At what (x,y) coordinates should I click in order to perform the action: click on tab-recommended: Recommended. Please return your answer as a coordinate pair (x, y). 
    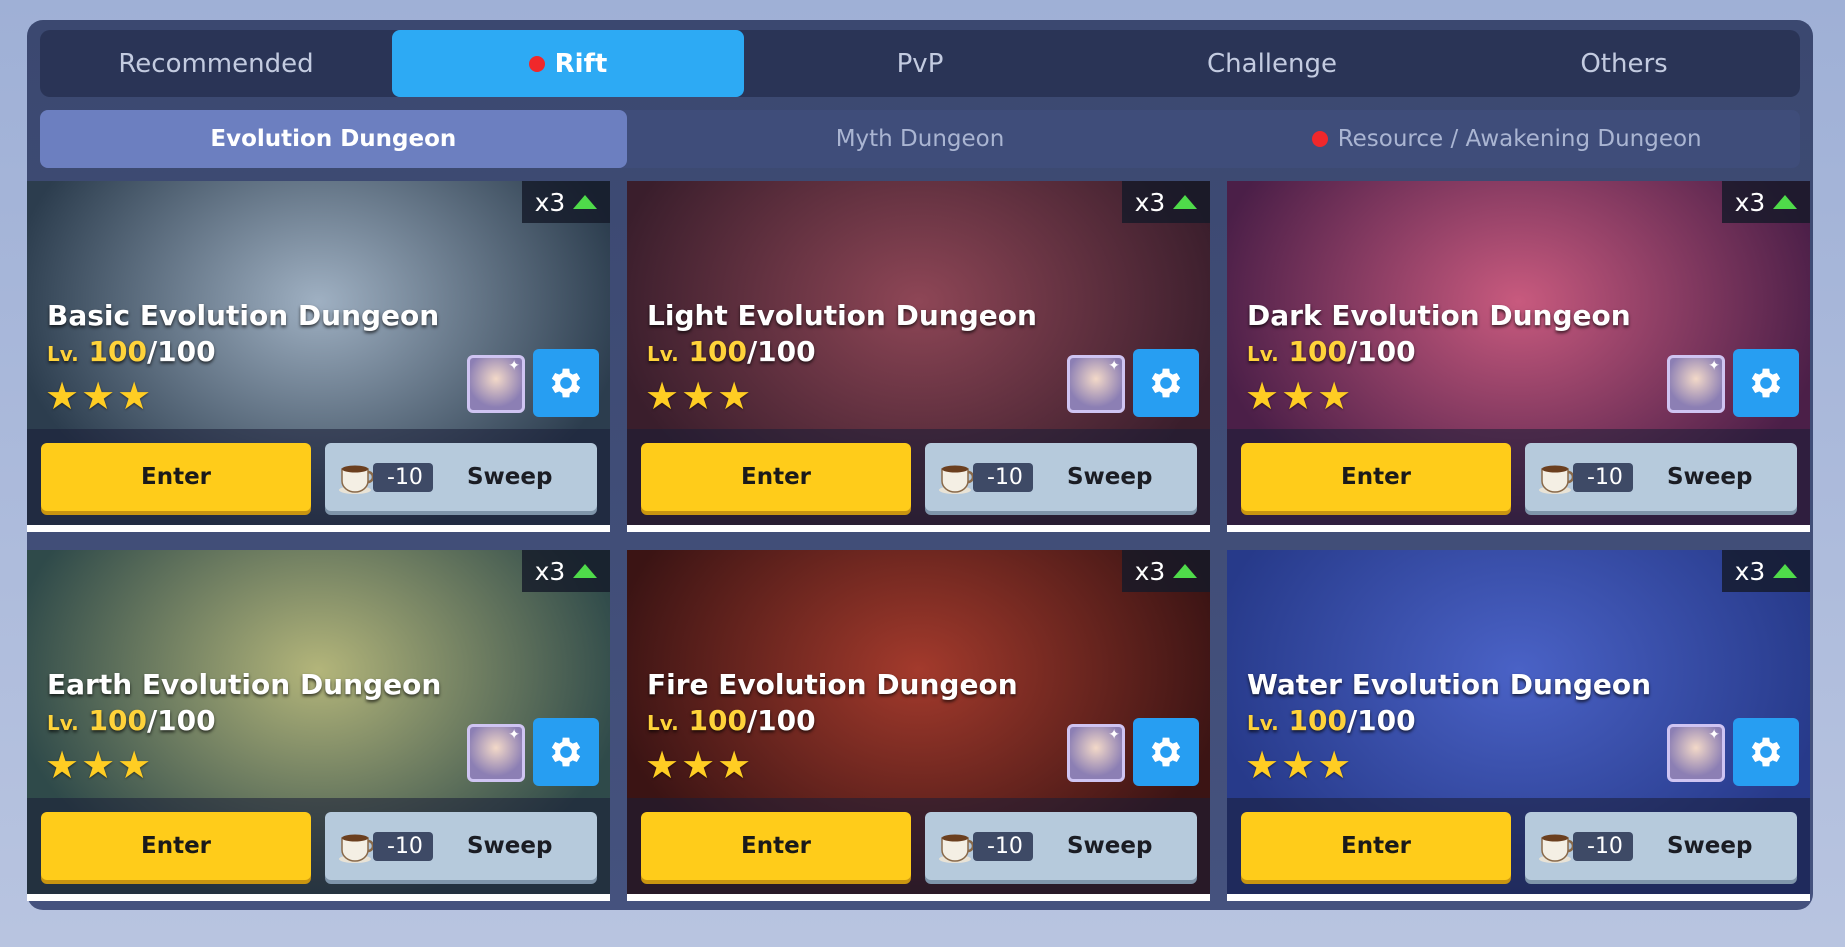
    Looking at the image, I should click on (216, 63).